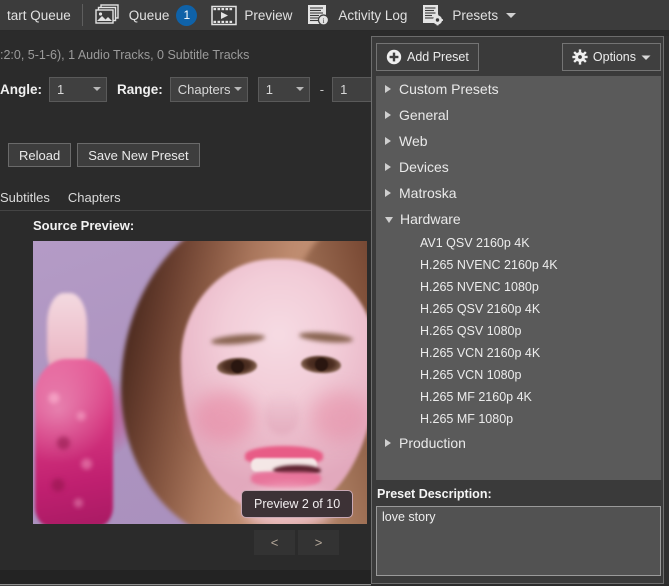 This screenshot has height=586, width=669. What do you see at coordinates (518, 265) in the screenshot?
I see `preset-item: H.265 NVENC 2160p 4K` at bounding box center [518, 265].